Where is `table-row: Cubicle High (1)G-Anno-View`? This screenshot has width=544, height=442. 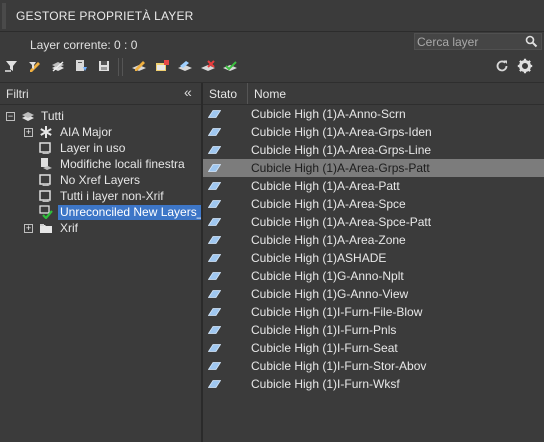 table-row: Cubicle High (1)G-Anno-View is located at coordinates (373, 294).